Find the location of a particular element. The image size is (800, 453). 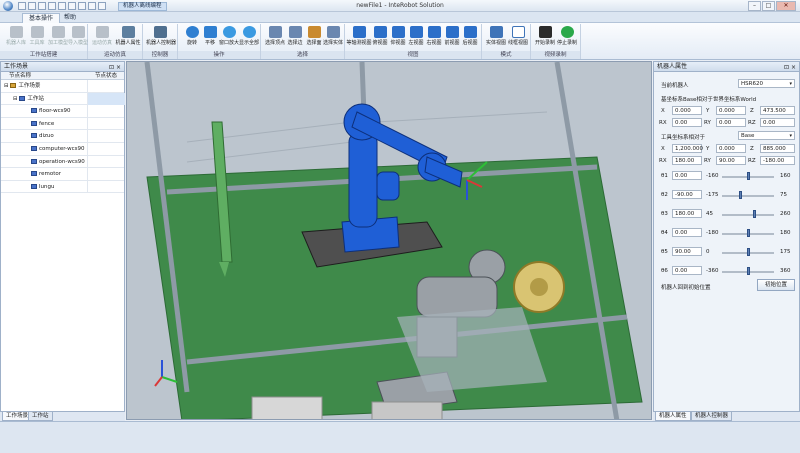

back-view-button: 后视图 is located at coordinates (470, 38).